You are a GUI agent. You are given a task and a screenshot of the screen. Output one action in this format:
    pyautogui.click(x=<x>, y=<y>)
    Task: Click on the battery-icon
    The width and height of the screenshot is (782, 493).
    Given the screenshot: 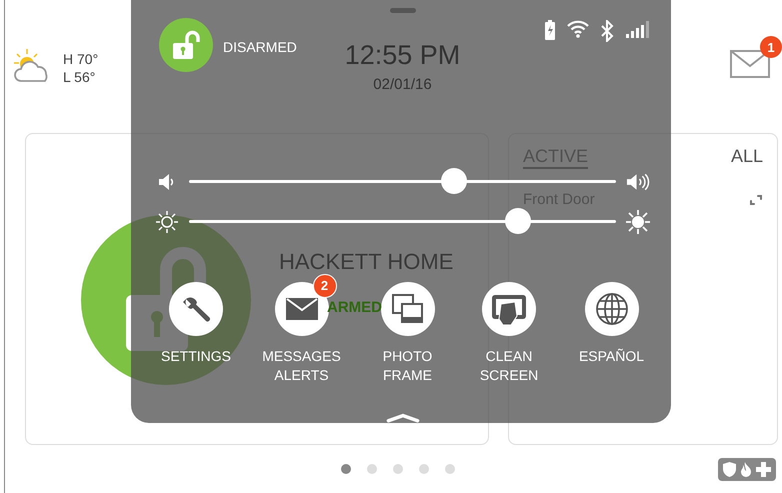 What is the action you would take?
    pyautogui.click(x=550, y=30)
    